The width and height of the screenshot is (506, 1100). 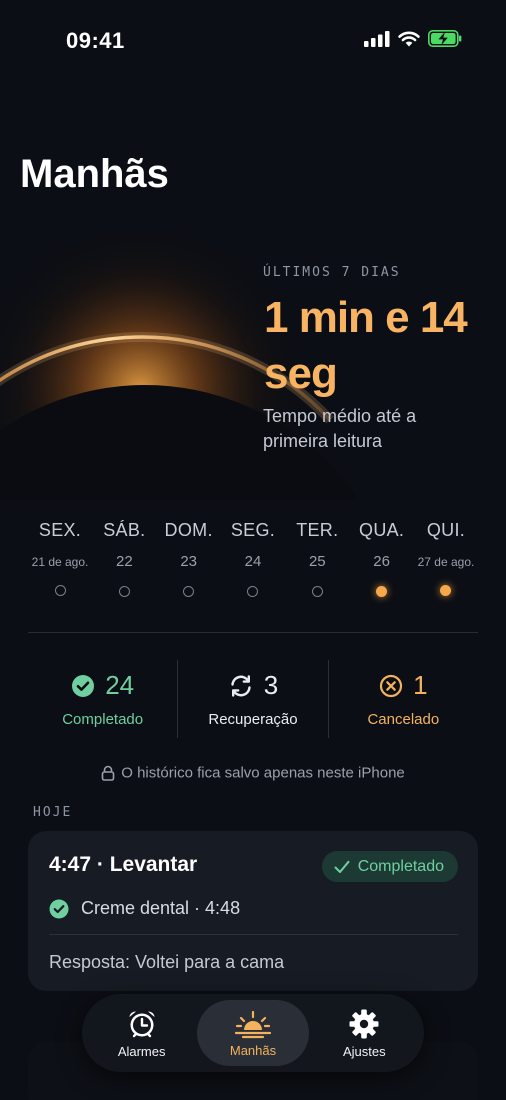 I want to click on tab-label: Ajustes, so click(x=364, y=1051).